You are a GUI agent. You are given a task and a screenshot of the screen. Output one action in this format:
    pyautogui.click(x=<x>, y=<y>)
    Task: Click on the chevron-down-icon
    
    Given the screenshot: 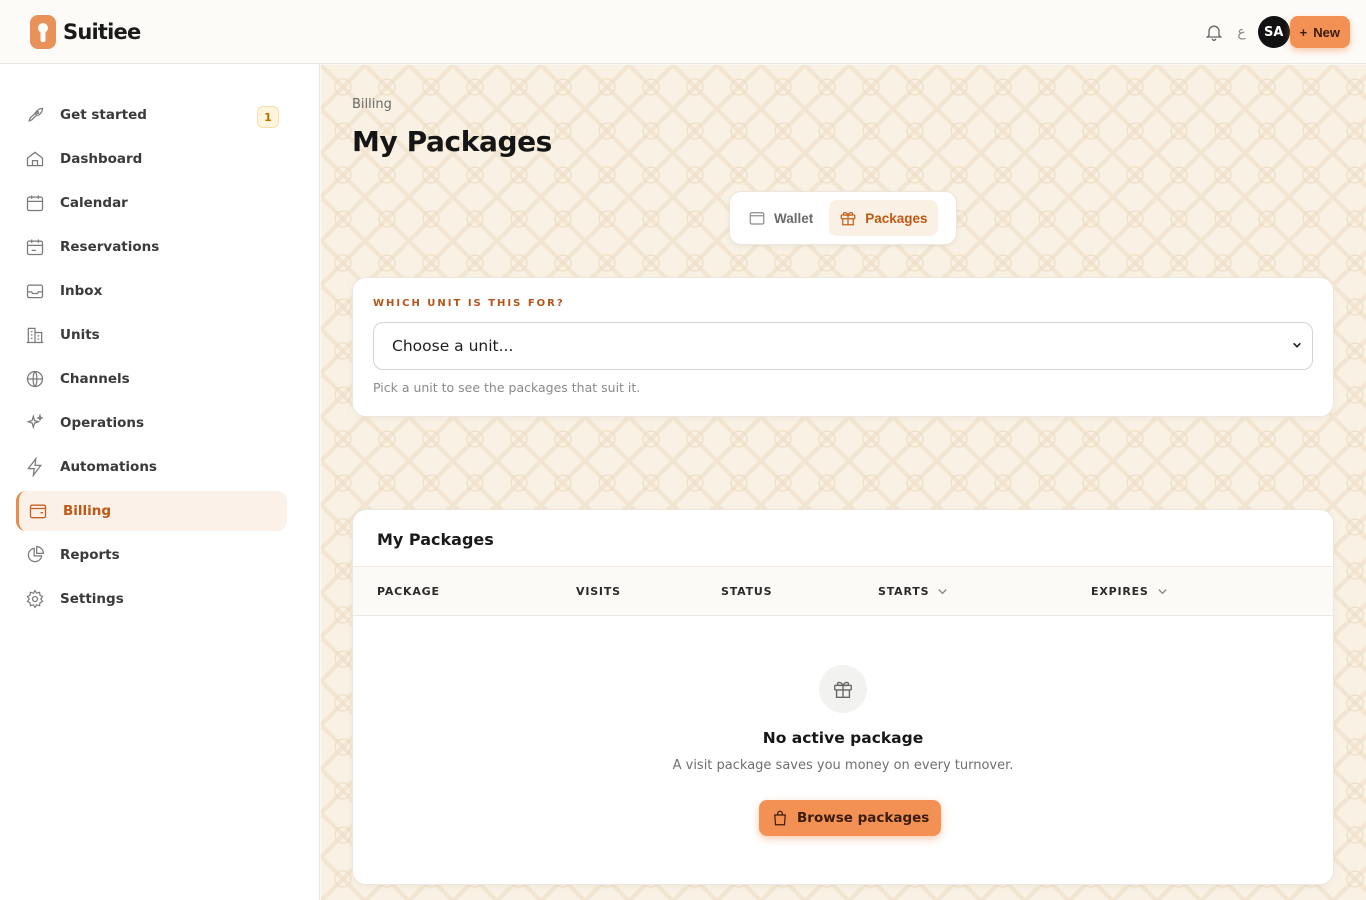 What is the action you would take?
    pyautogui.click(x=1297, y=346)
    